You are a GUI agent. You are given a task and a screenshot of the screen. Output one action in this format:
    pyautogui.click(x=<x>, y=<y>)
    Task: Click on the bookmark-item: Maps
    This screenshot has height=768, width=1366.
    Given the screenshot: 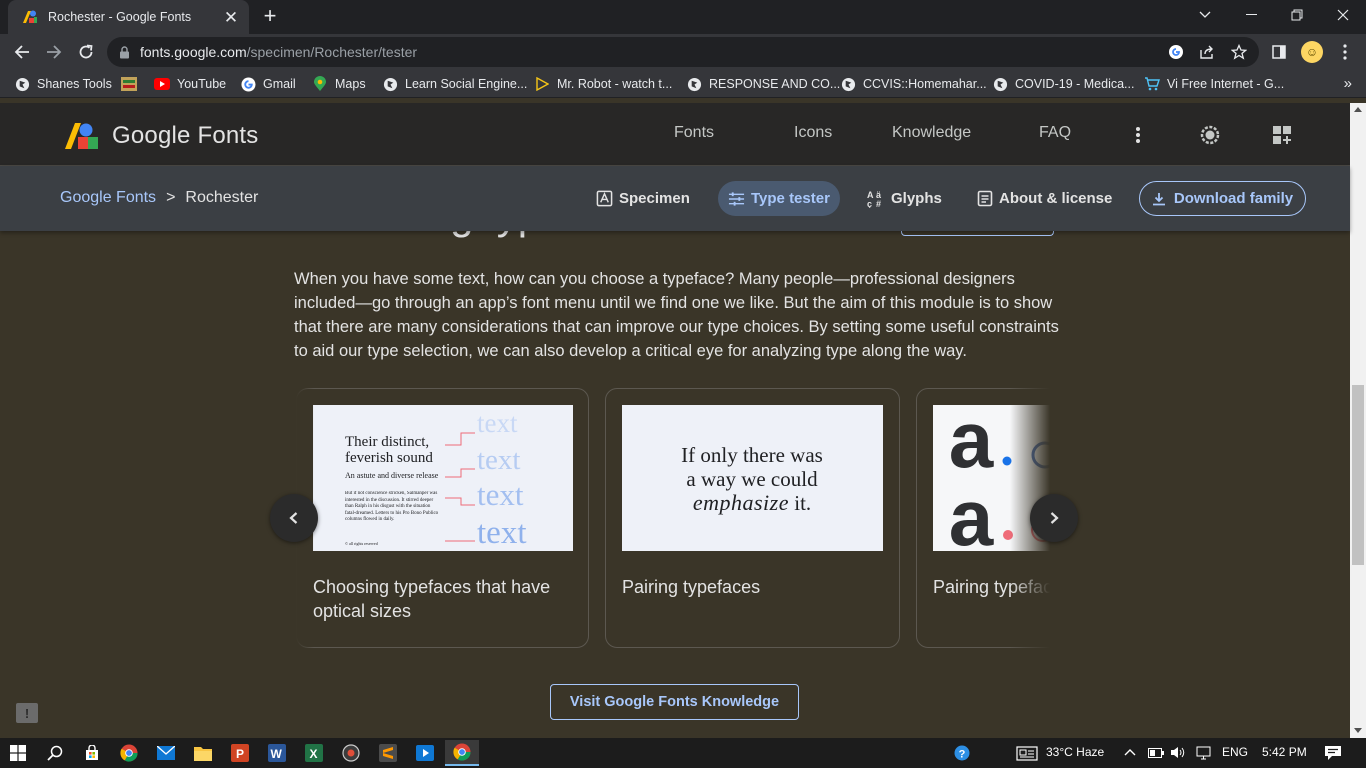 What is the action you would take?
    pyautogui.click(x=339, y=84)
    